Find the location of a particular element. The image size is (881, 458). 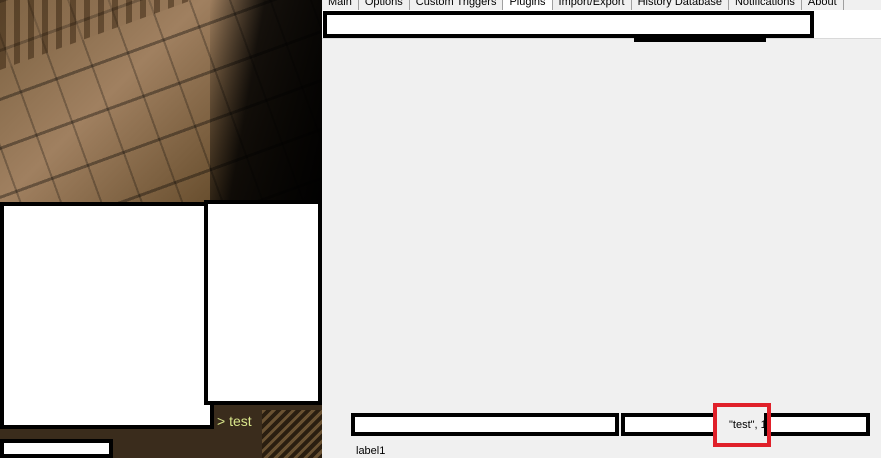

tab-main: Main is located at coordinates (340, 5).